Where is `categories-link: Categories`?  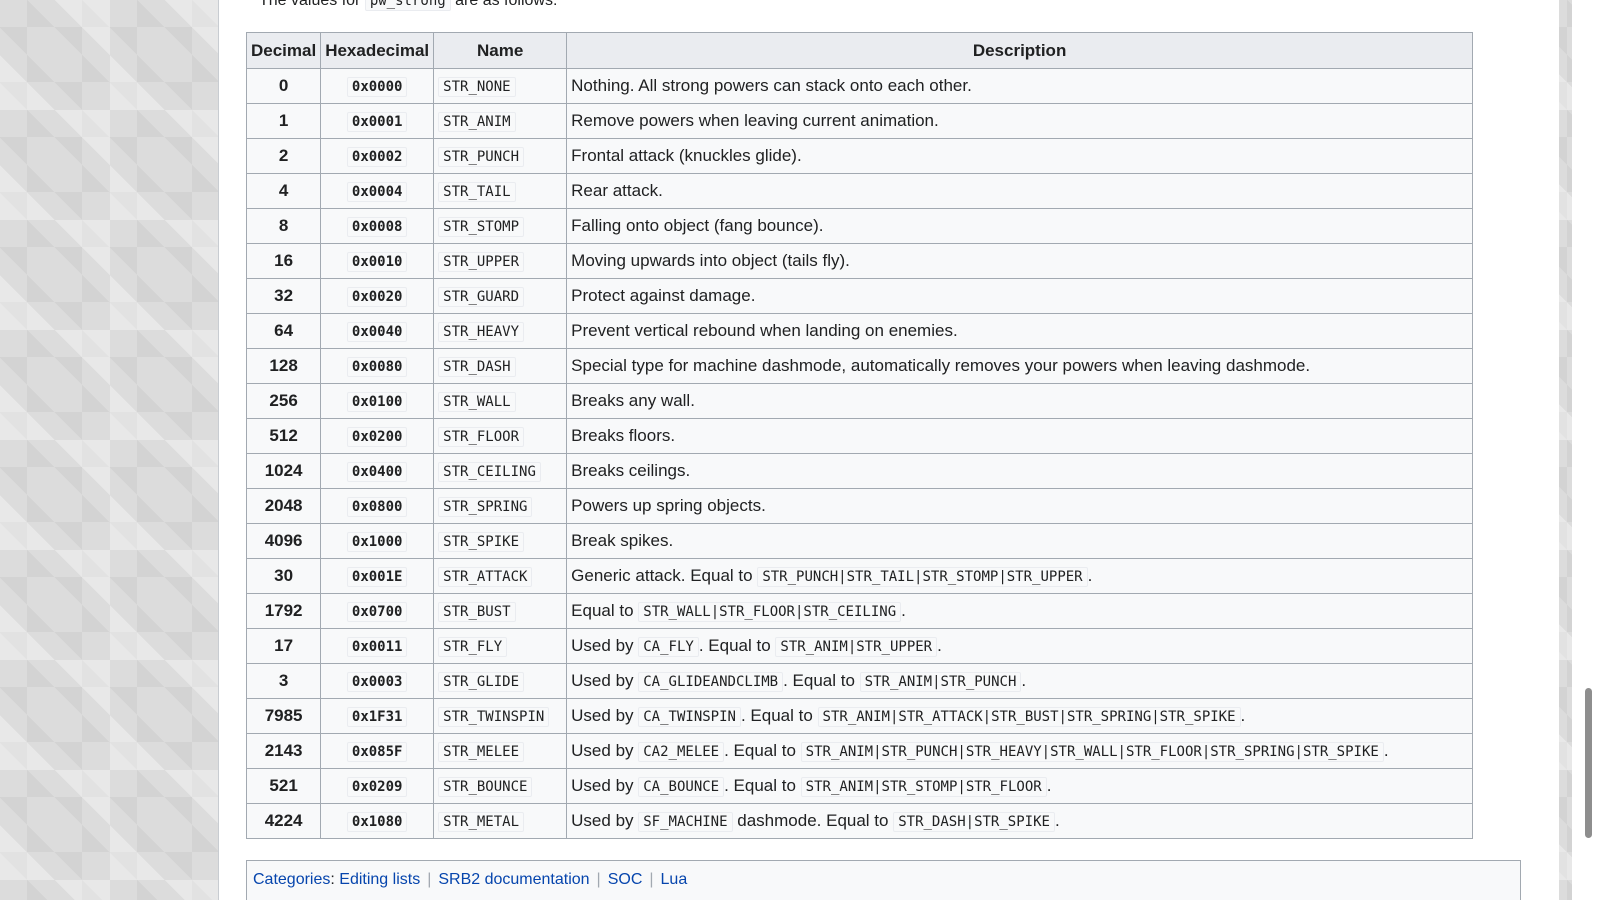 categories-link: Categories is located at coordinates (291, 879).